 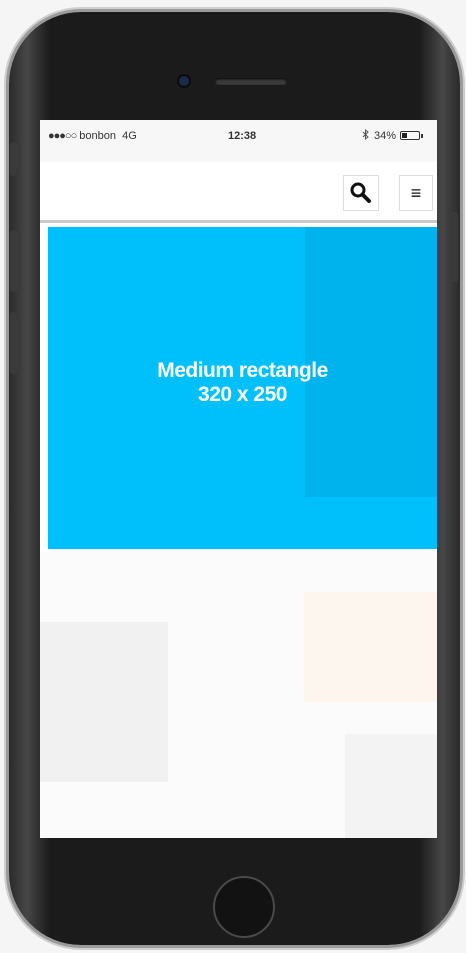 I want to click on home-button, so click(x=244, y=907).